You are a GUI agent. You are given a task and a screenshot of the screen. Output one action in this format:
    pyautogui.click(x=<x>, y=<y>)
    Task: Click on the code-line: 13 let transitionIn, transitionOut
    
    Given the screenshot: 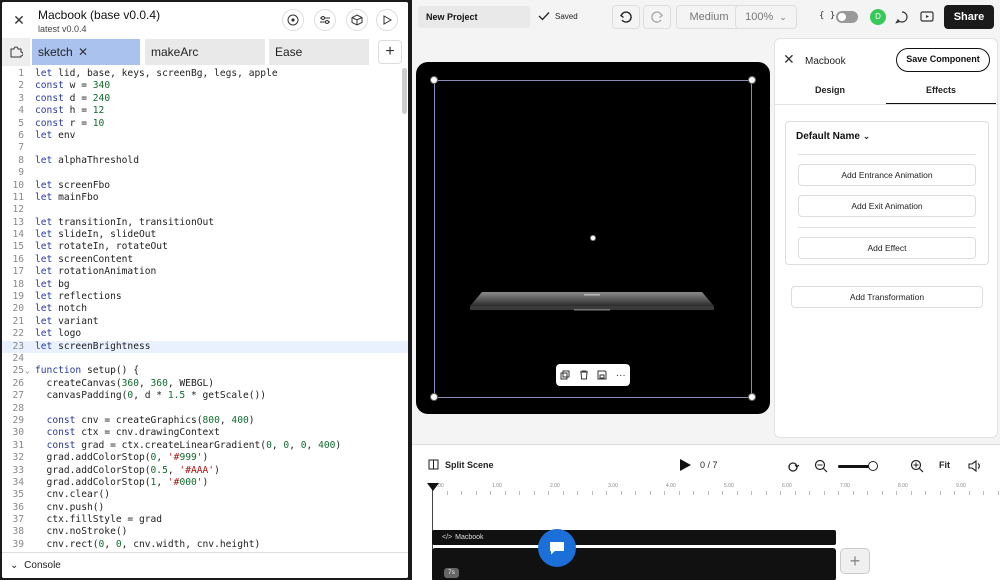 What is the action you would take?
    pyautogui.click(x=205, y=223)
    